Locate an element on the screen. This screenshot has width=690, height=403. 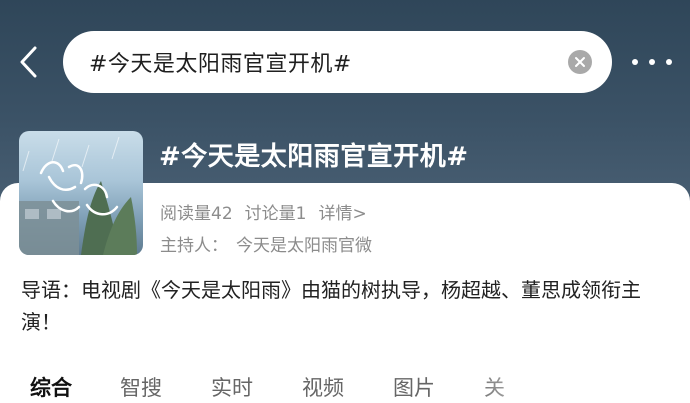
more-button is located at coordinates (652, 62).